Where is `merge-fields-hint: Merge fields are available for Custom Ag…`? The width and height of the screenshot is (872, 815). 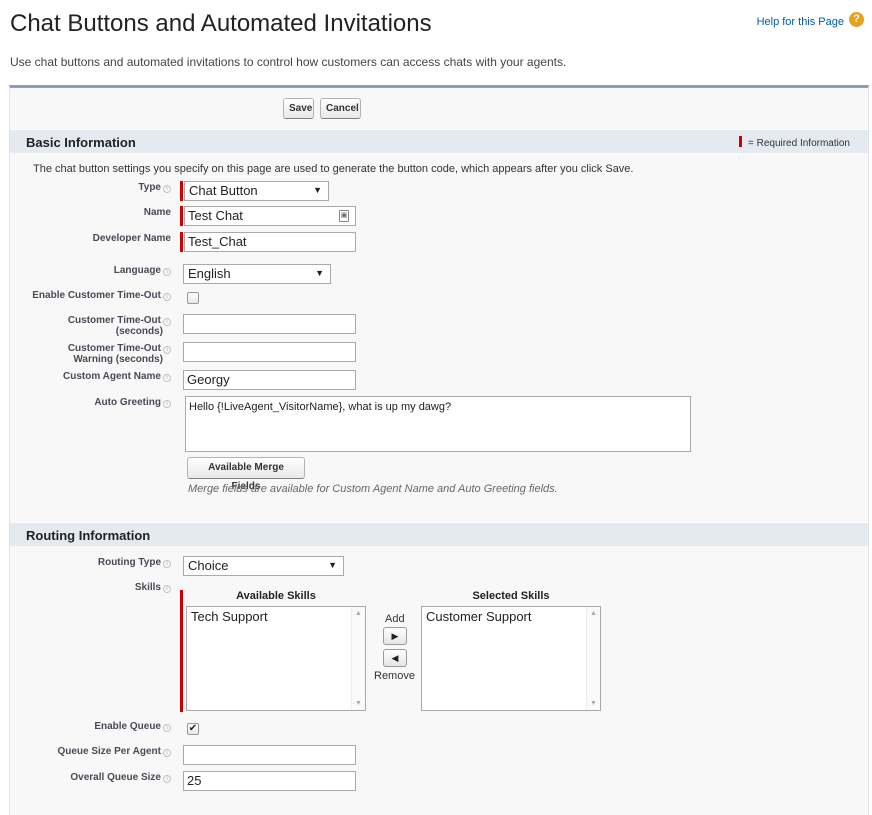 merge-fields-hint: Merge fields are available for Custom Ag… is located at coordinates (373, 489).